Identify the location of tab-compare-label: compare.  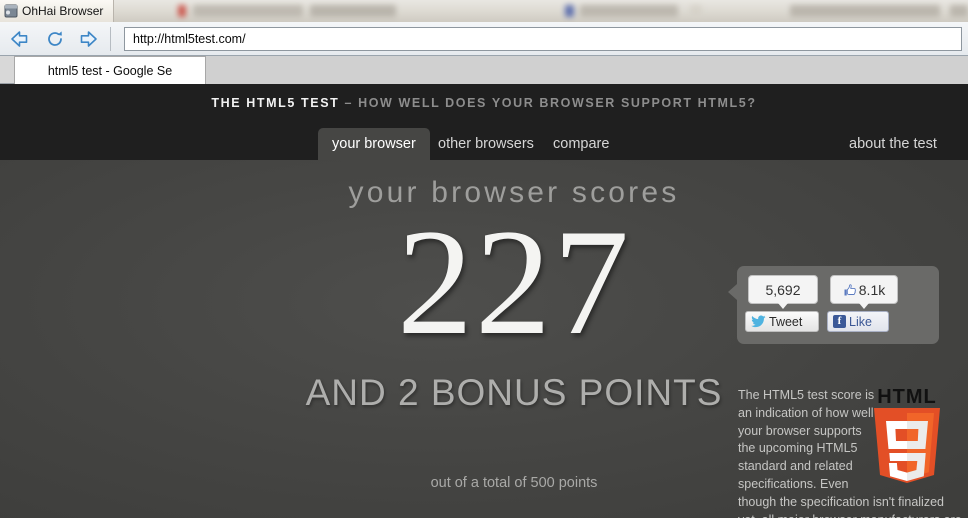
(581, 144).